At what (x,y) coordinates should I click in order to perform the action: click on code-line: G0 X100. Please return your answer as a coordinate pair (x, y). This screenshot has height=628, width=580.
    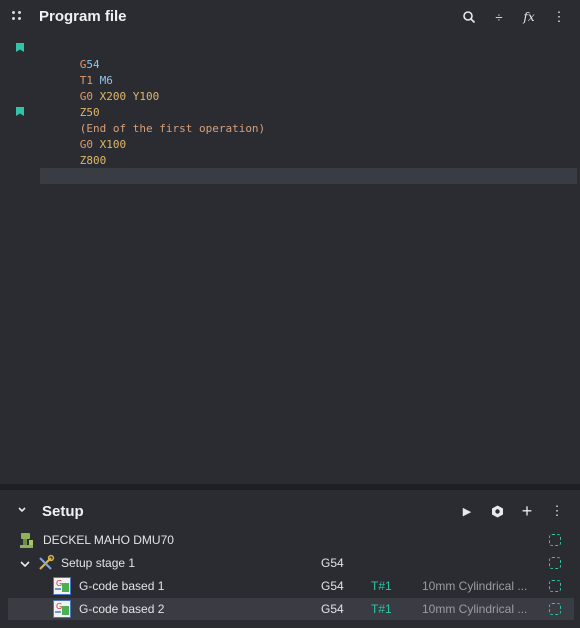
    Looking at the image, I should click on (83, 136).